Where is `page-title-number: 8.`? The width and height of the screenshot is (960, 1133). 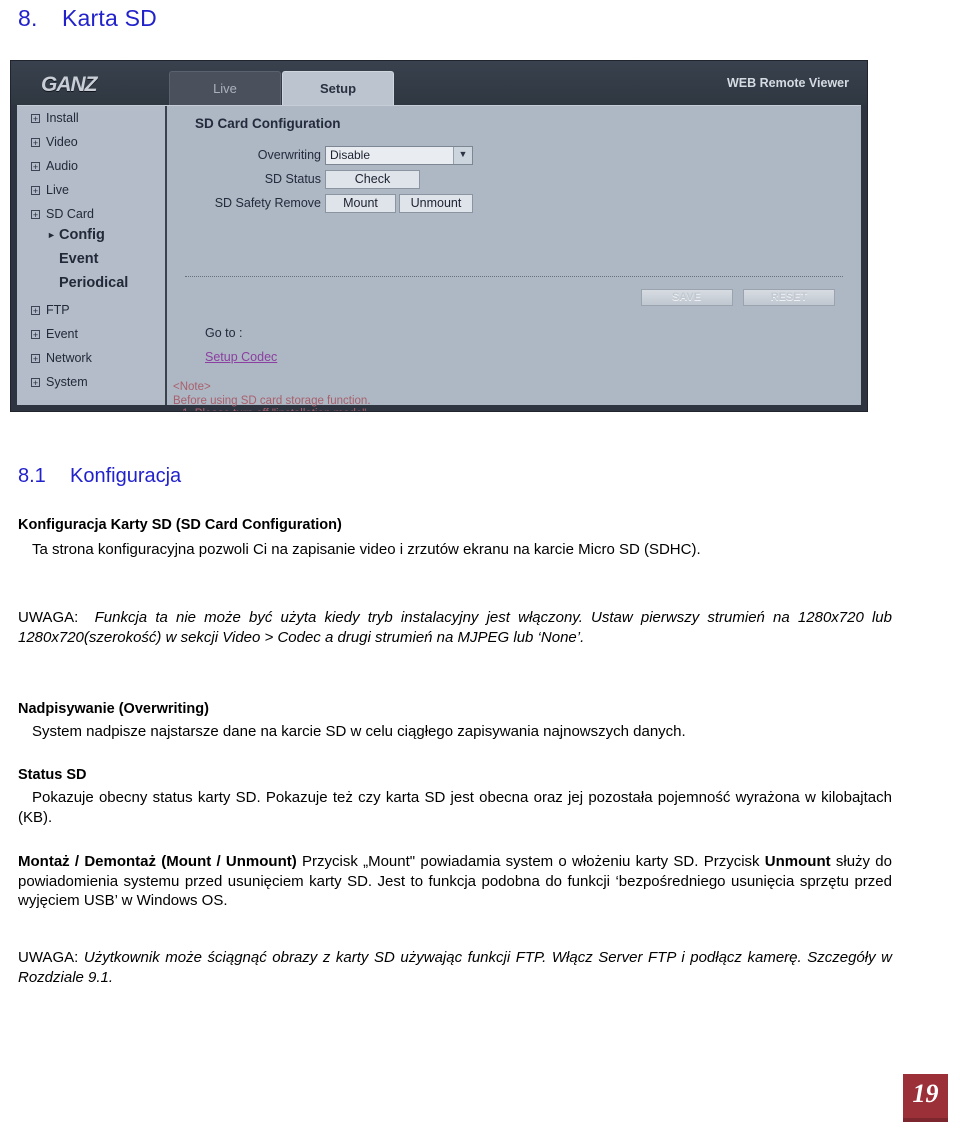 page-title-number: 8. is located at coordinates (28, 18).